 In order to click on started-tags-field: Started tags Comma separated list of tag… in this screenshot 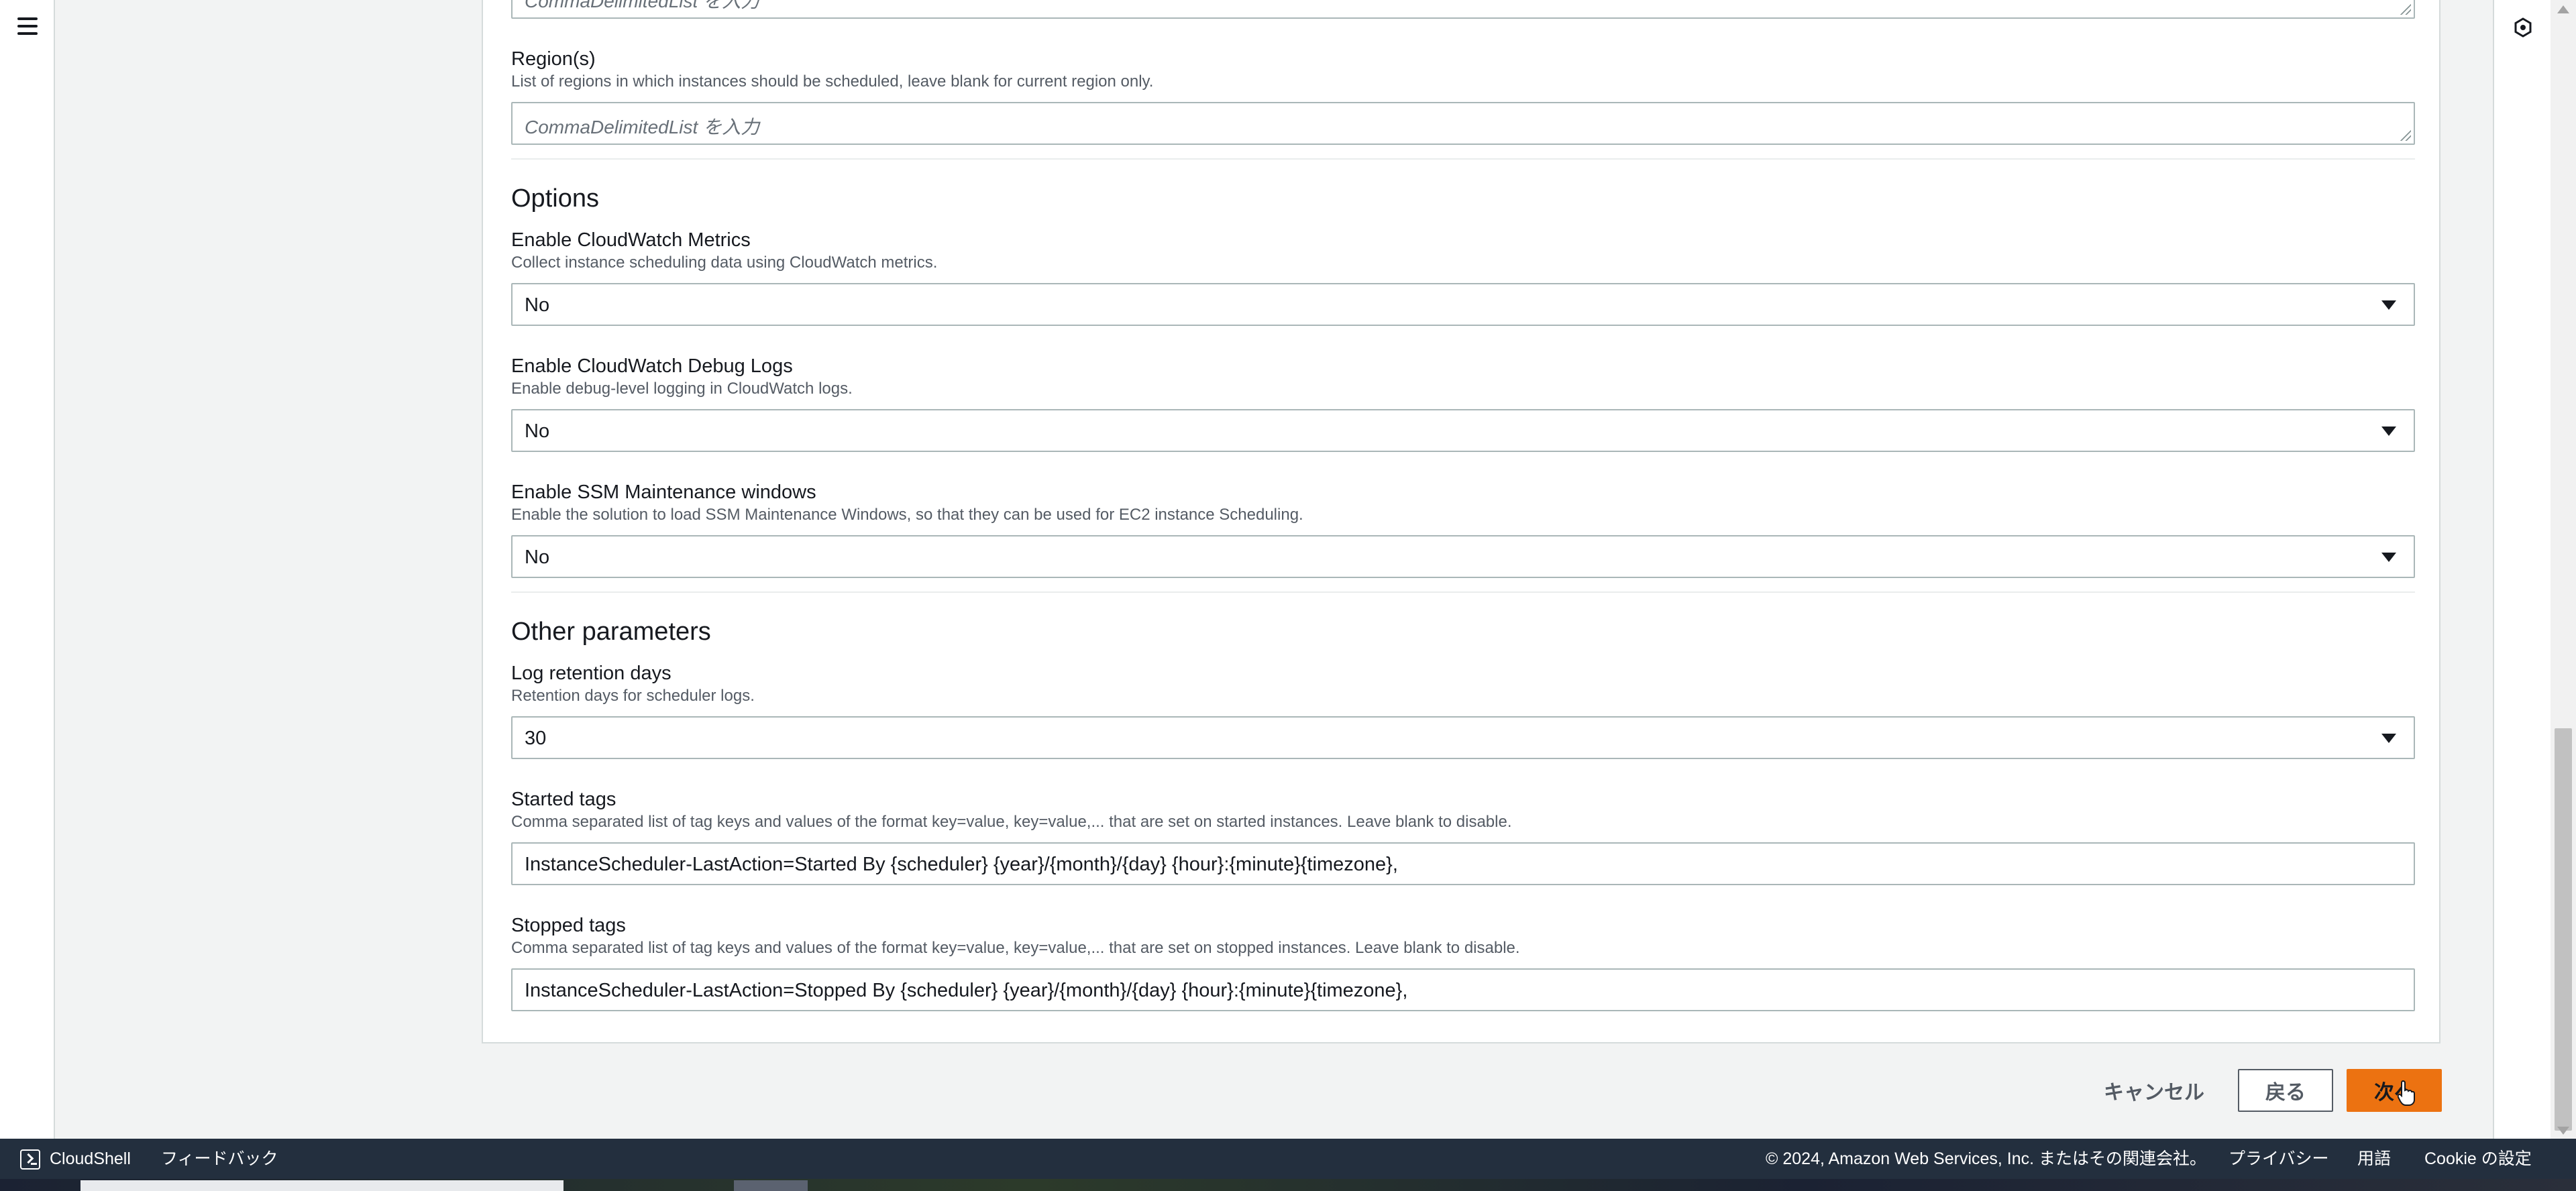, I will do `click(1463, 810)`.